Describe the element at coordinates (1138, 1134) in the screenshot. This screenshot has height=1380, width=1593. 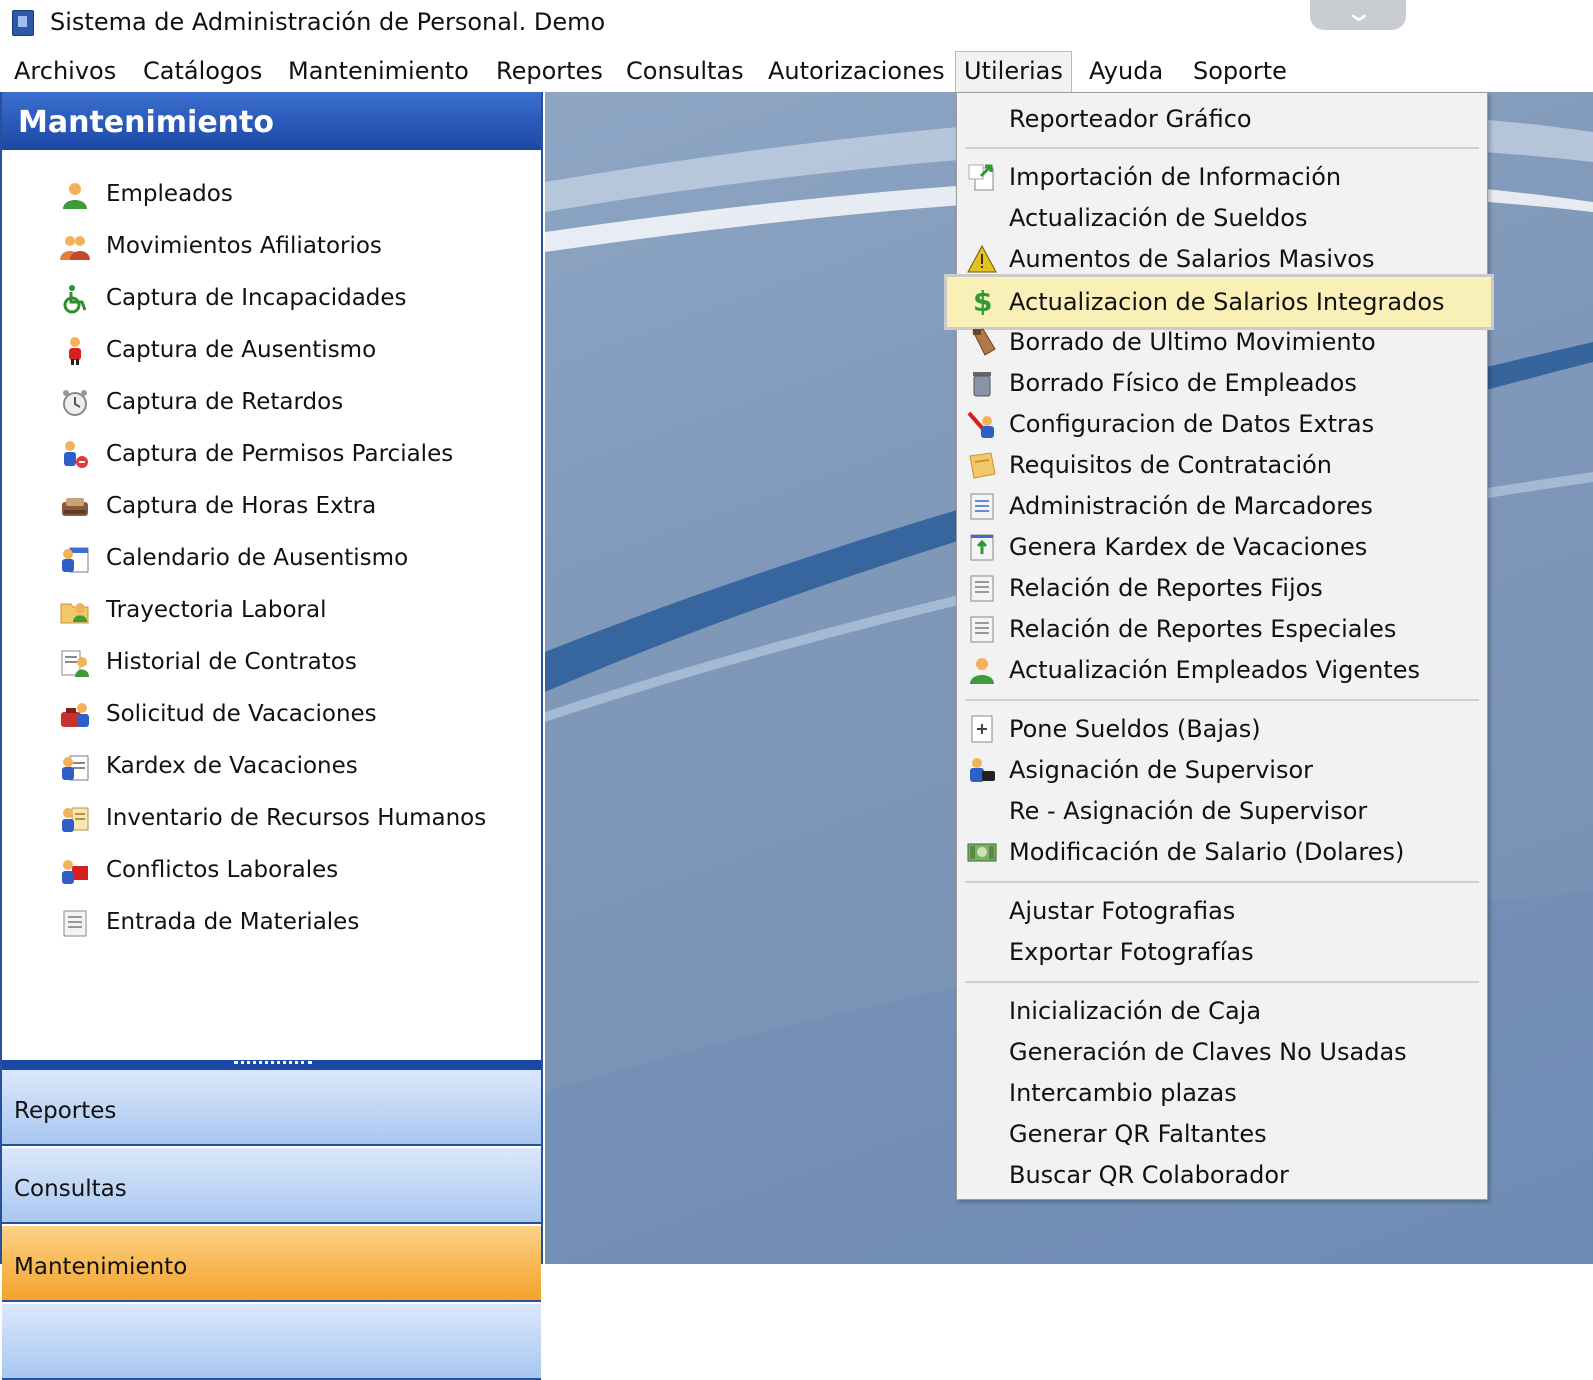
I see `menu-item-label: Generar QR Faltantes` at that location.